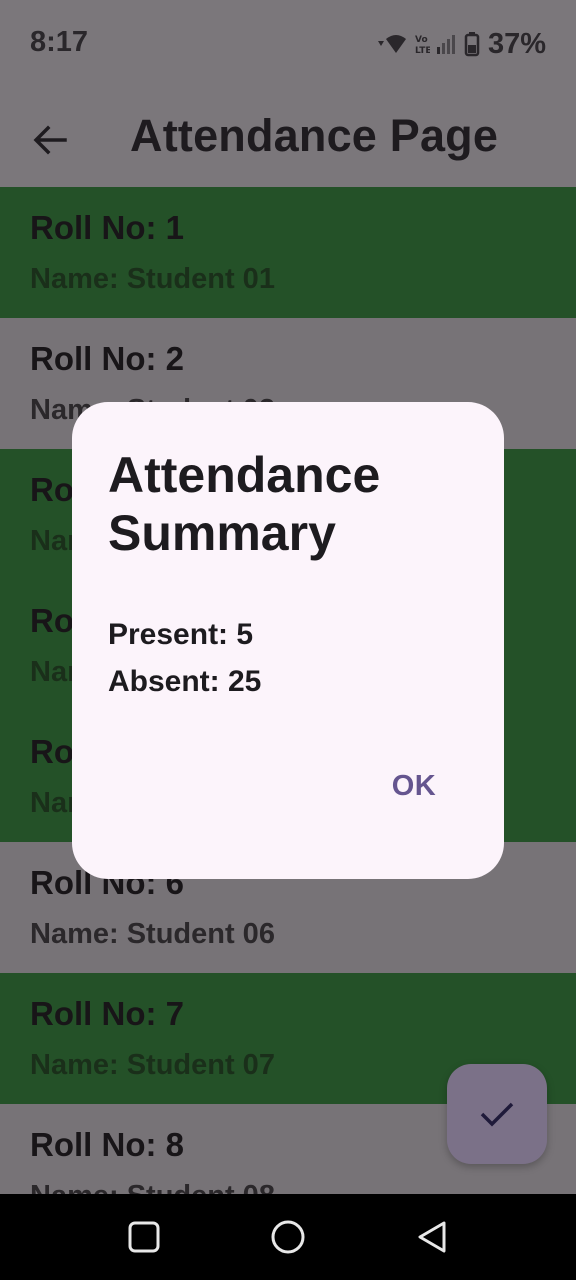 This screenshot has width=576, height=1280. I want to click on wifi-icon, so click(391, 44).